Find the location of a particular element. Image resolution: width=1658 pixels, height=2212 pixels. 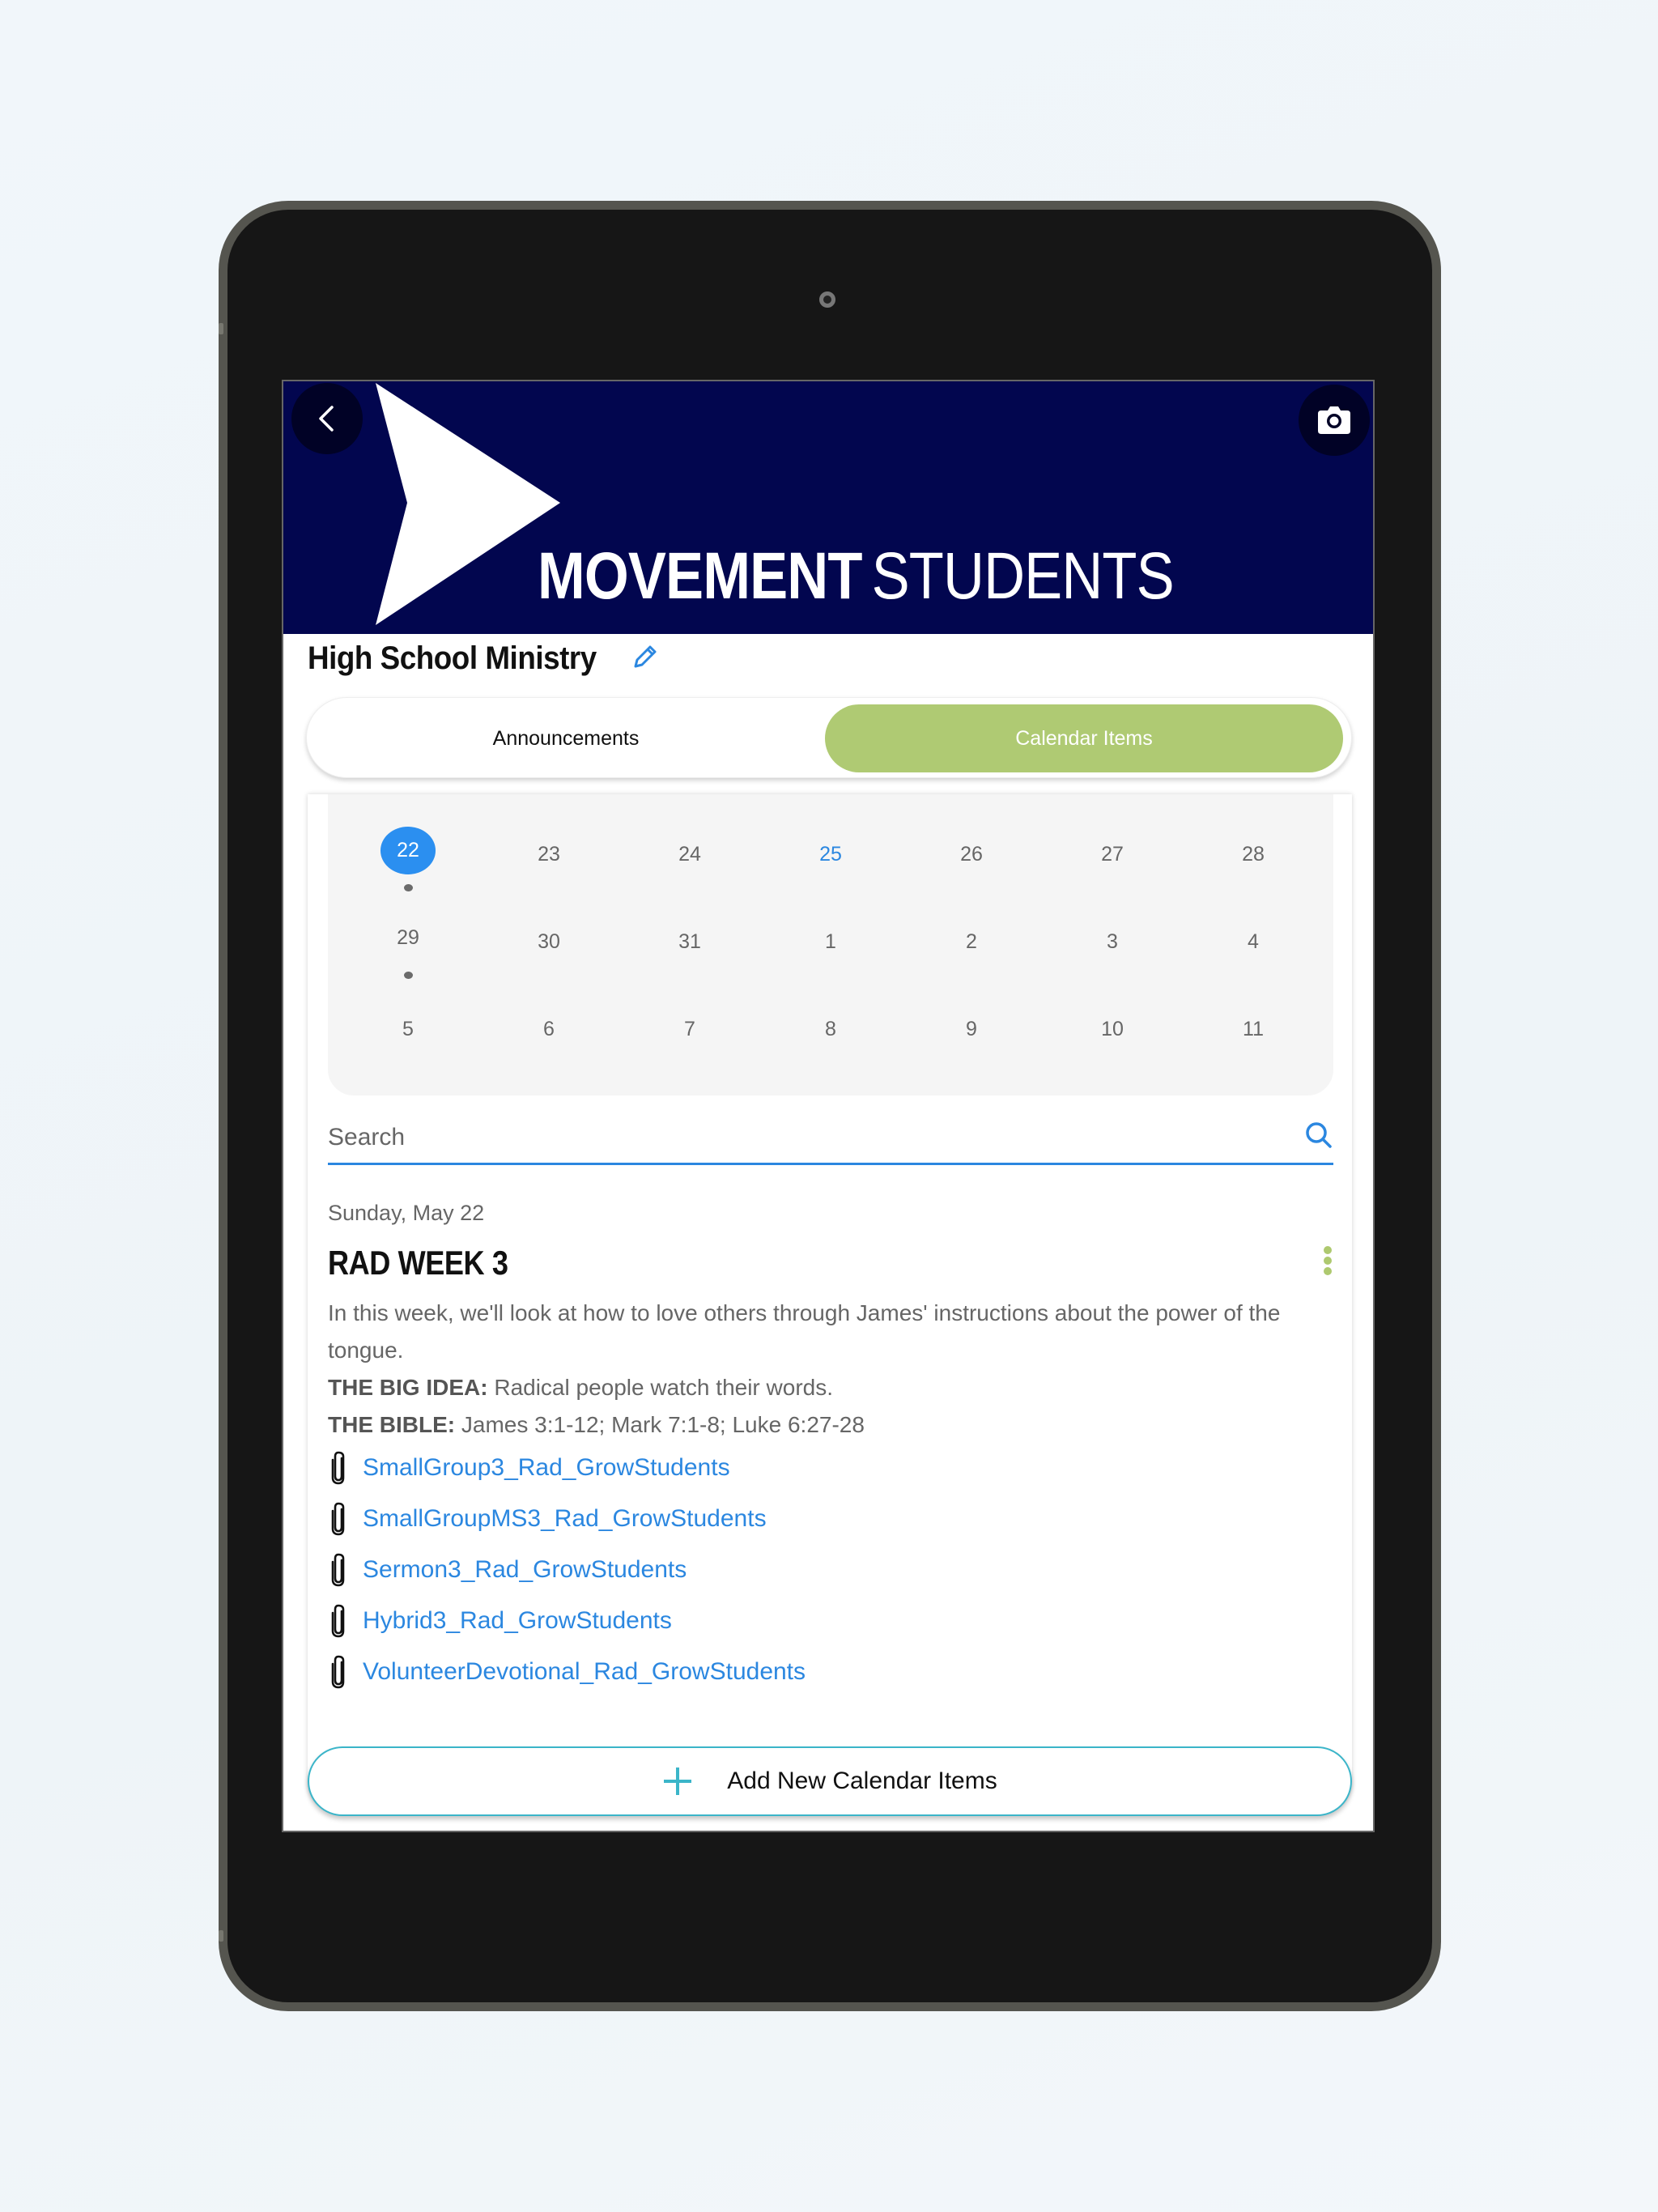

attachment-link: SmallGroupMS3_Rad_GrowStudents is located at coordinates (565, 1519).